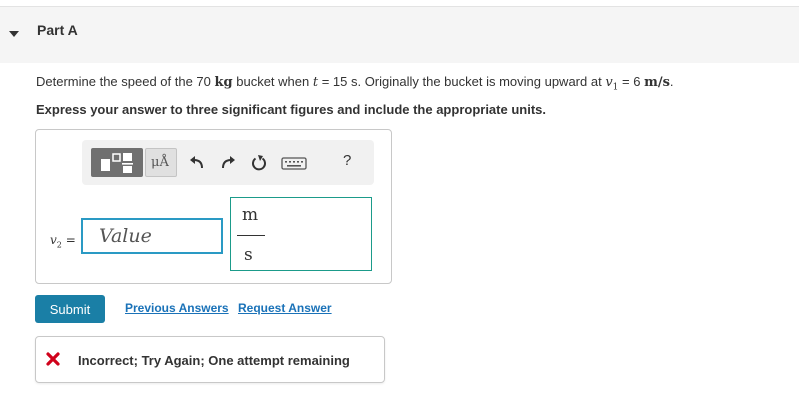  Describe the element at coordinates (68, 240) in the screenshot. I see `answer-equals: =` at that location.